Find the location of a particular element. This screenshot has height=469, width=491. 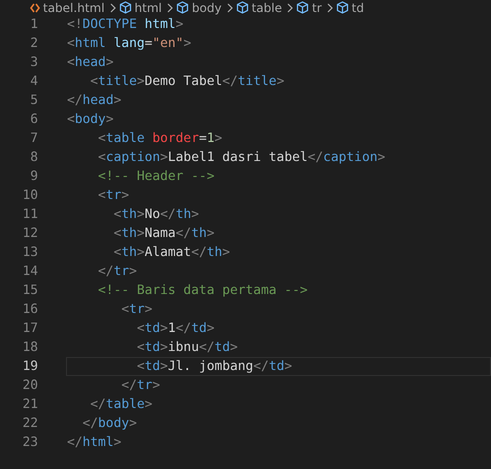

code-line: </body> is located at coordinates (110, 424).